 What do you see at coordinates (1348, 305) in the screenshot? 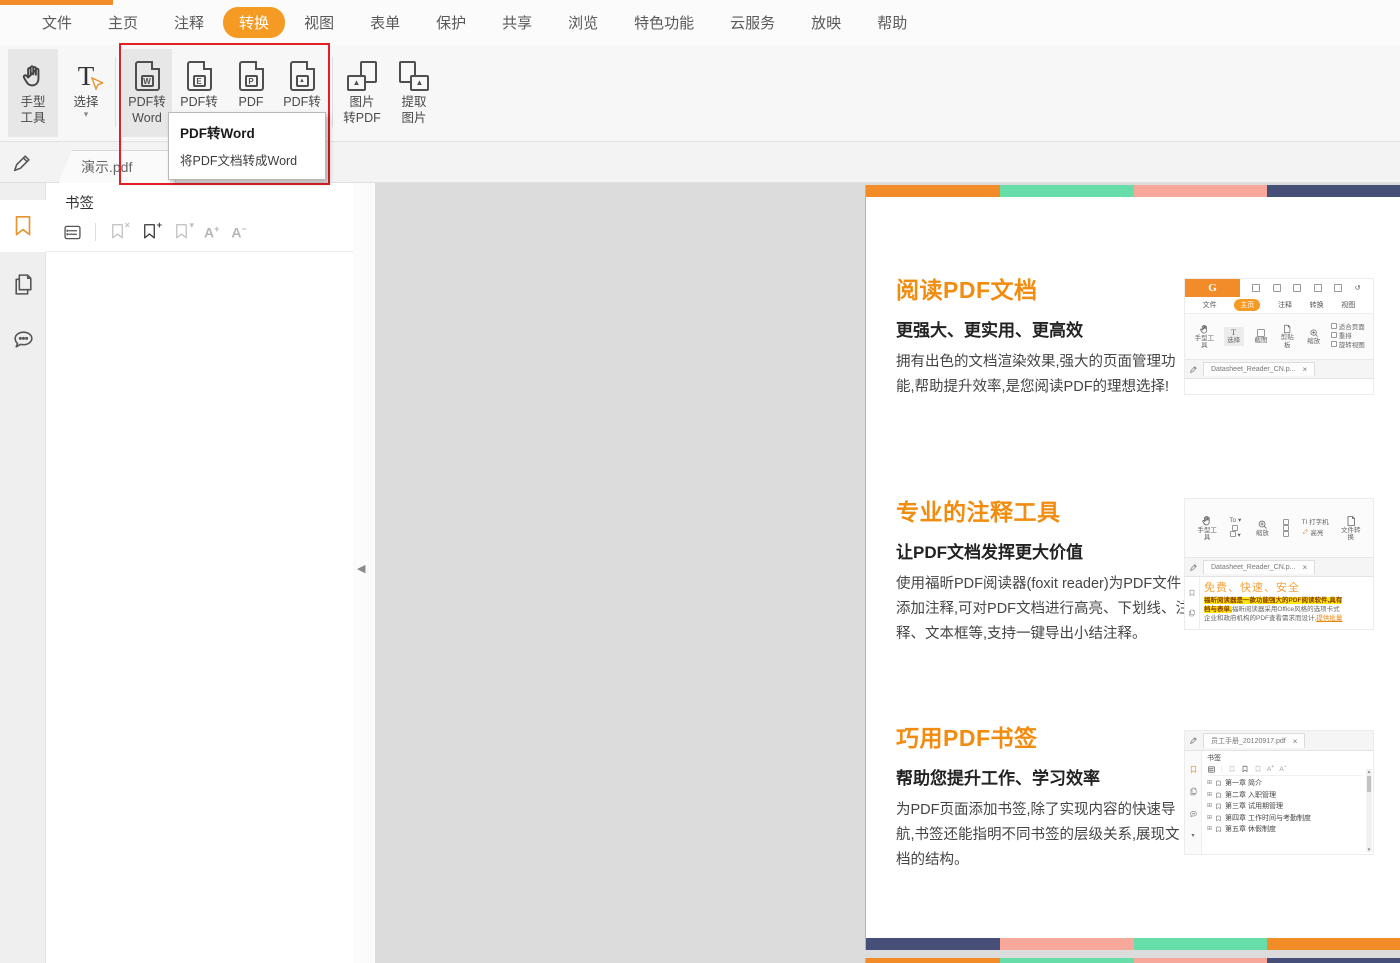
I see `mini-menu-view: 视图` at bounding box center [1348, 305].